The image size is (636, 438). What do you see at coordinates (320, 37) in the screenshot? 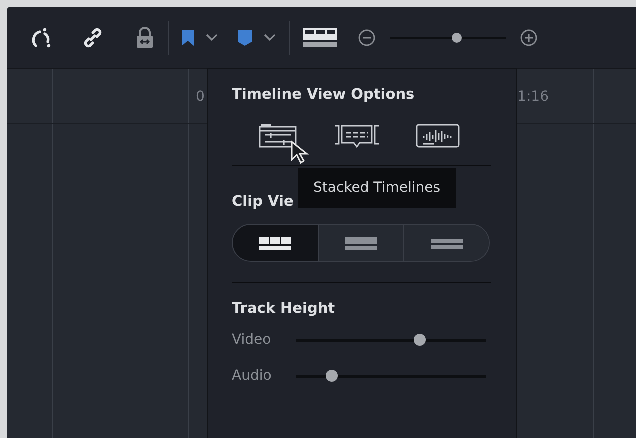
I see `clip-view-icon` at bounding box center [320, 37].